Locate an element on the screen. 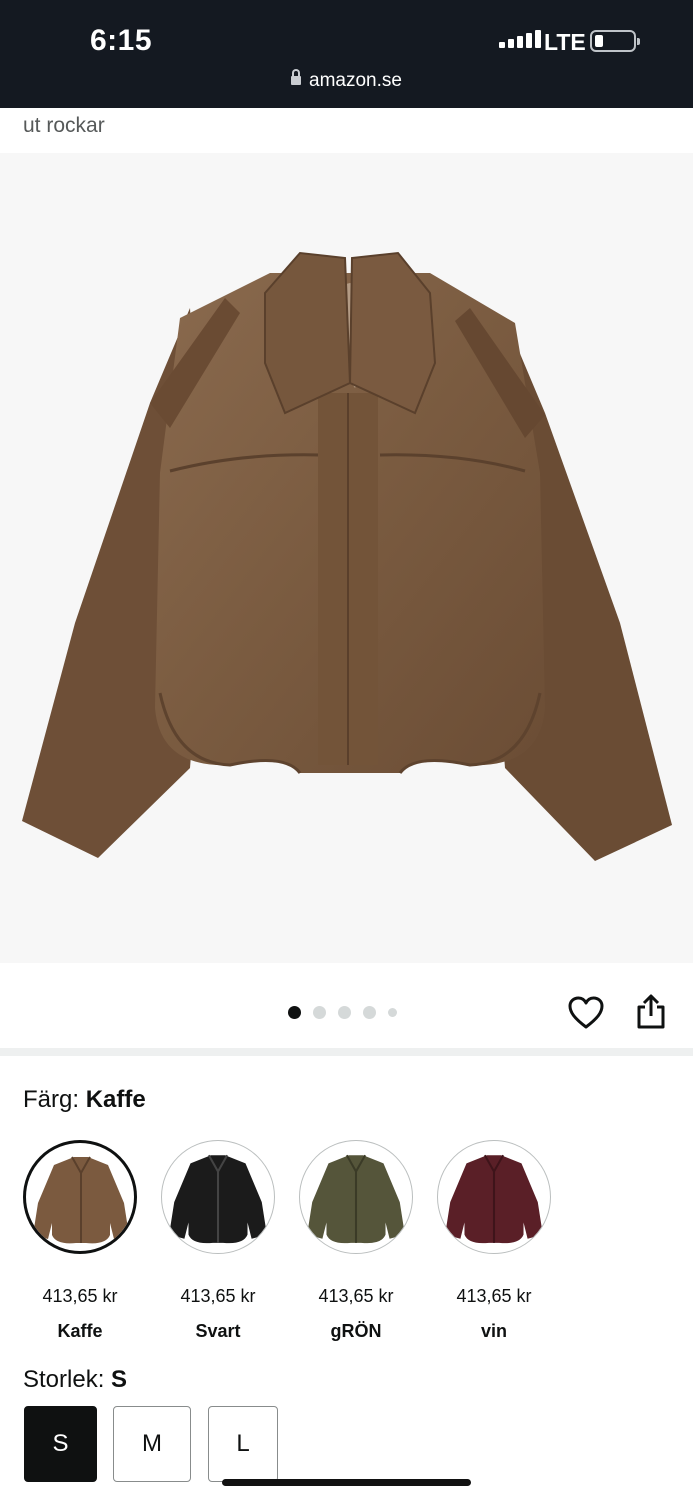 Image resolution: width=693 pixels, height=1500 pixels. address-bar: amazon.se is located at coordinates (346, 80).